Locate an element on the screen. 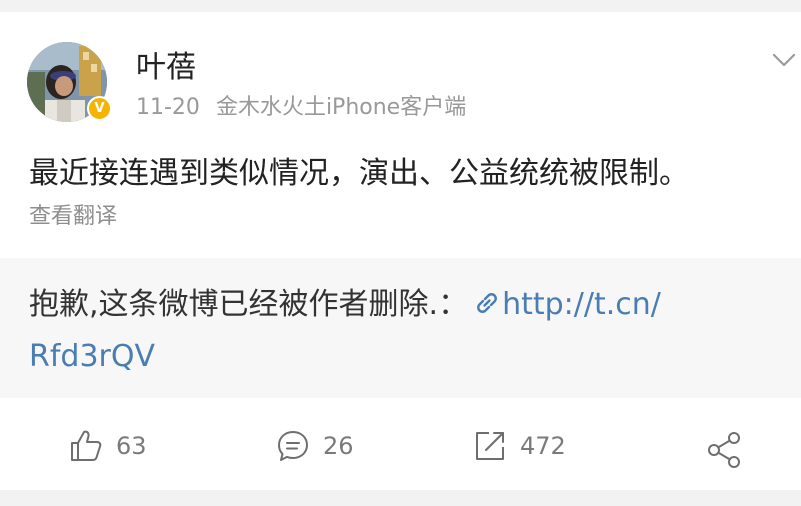  repost-count: 472 is located at coordinates (543, 446).